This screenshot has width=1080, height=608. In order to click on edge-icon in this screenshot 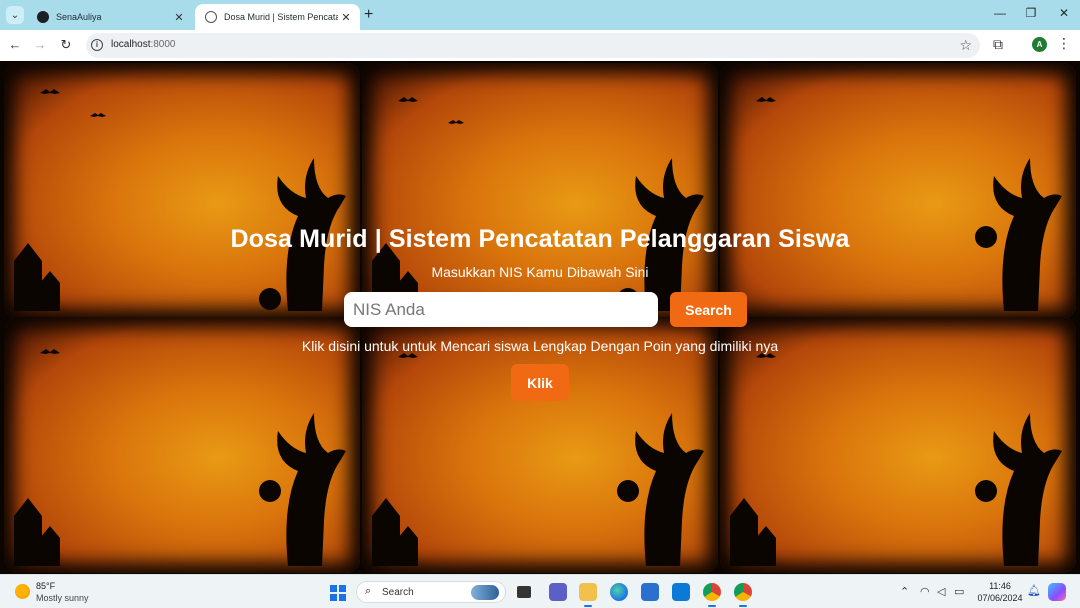, I will do `click(619, 592)`.